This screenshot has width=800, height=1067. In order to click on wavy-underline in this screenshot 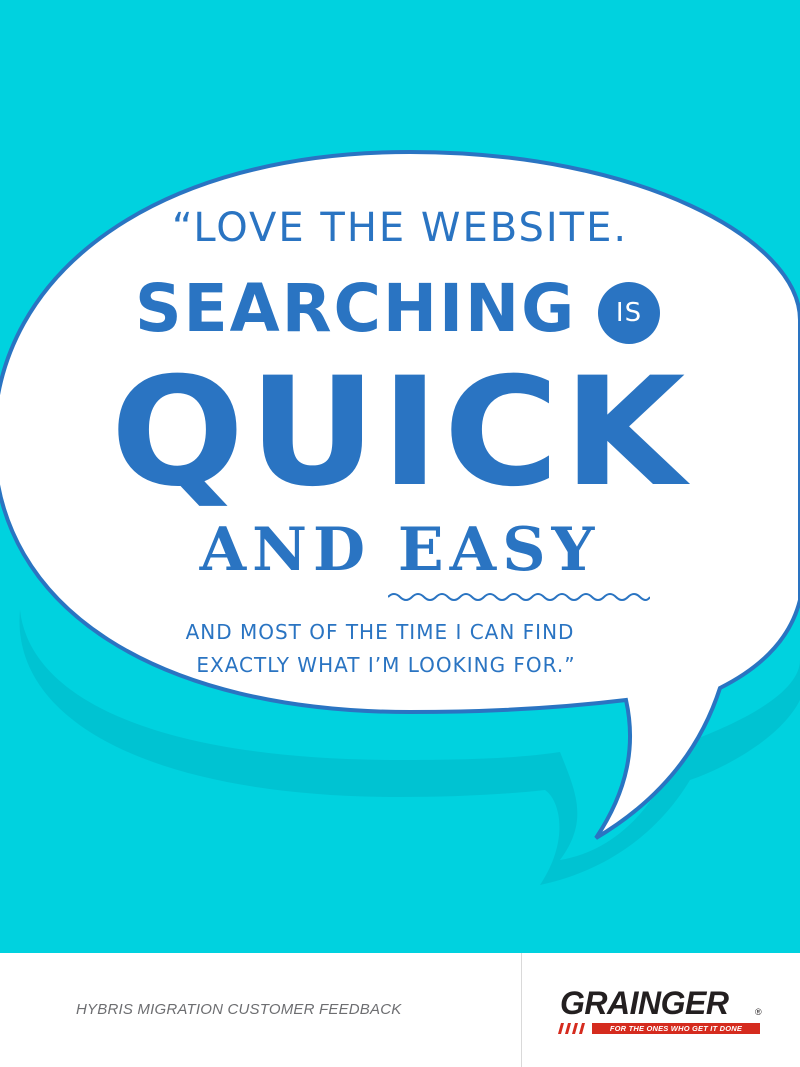, I will do `click(519, 597)`.